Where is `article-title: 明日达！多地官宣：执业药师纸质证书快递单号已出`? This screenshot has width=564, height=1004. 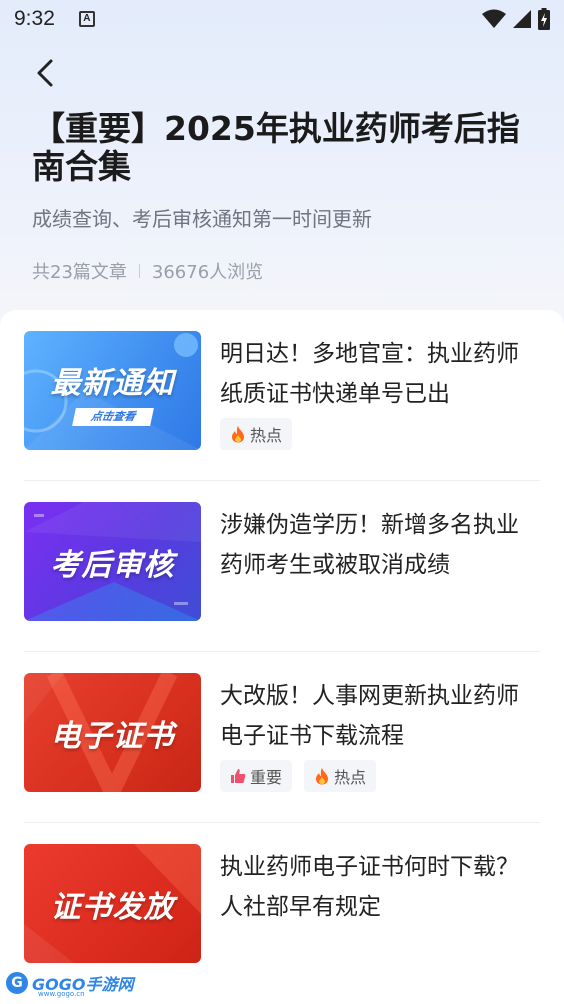
article-title: 明日达！多地官宣：执业药师纸质证书快递单号已出 is located at coordinates (369, 374).